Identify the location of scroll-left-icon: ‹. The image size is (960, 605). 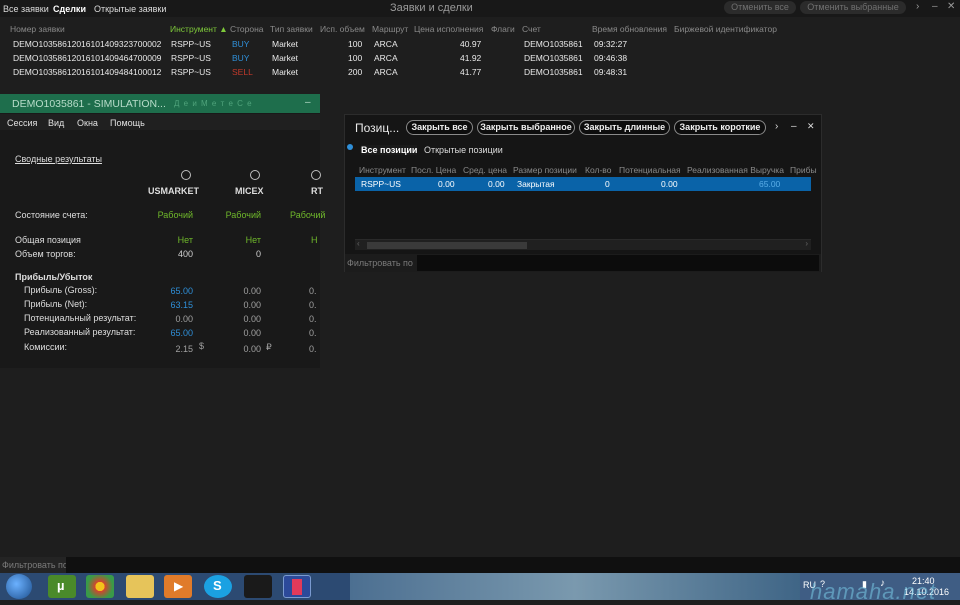
(358, 243).